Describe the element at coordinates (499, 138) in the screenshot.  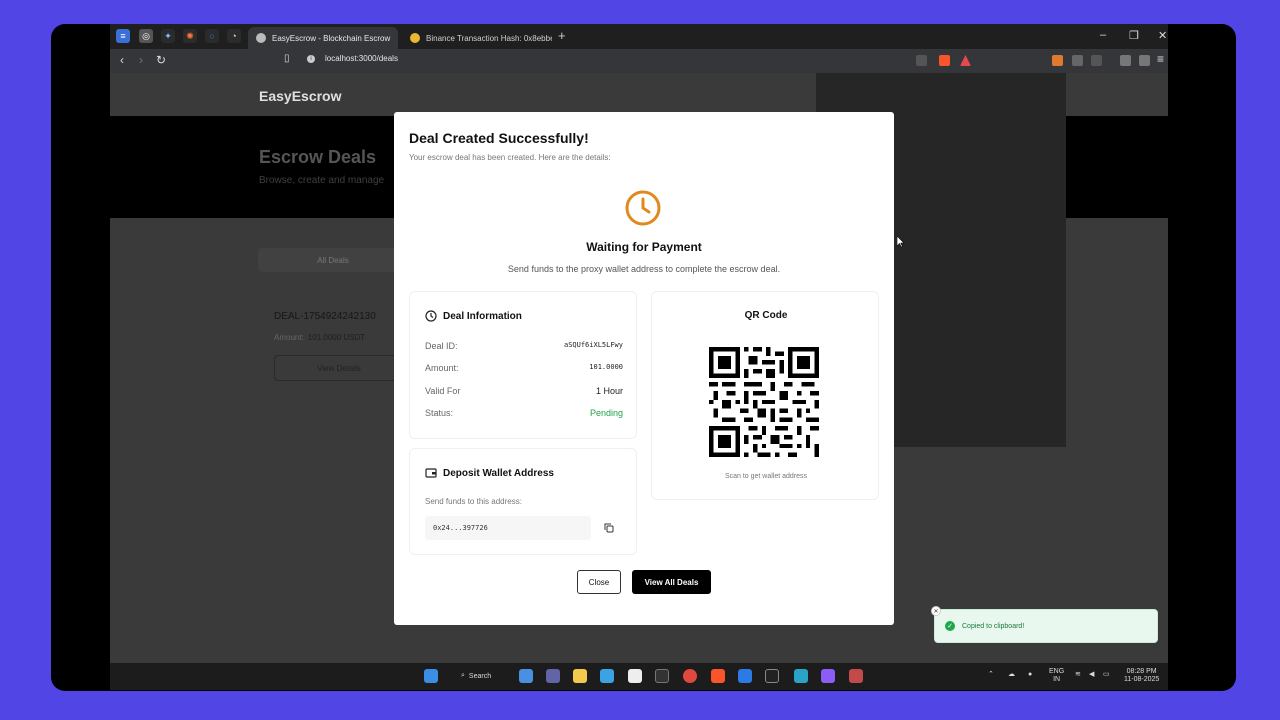
I see `modal-title: Deal Created Successfully!` at that location.